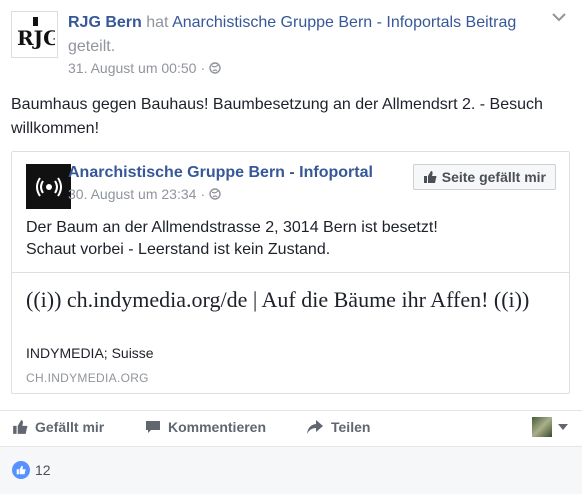  Describe the element at coordinates (157, 22) in the screenshot. I see `header-verb: hat` at that location.